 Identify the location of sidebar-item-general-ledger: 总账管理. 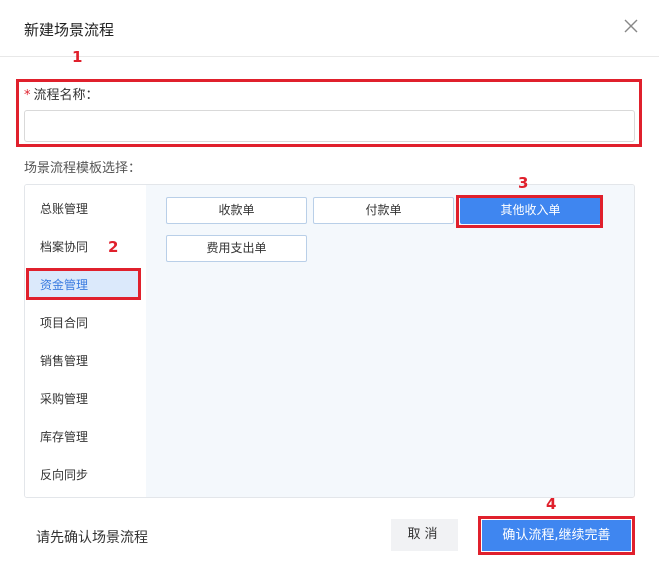
(84, 209).